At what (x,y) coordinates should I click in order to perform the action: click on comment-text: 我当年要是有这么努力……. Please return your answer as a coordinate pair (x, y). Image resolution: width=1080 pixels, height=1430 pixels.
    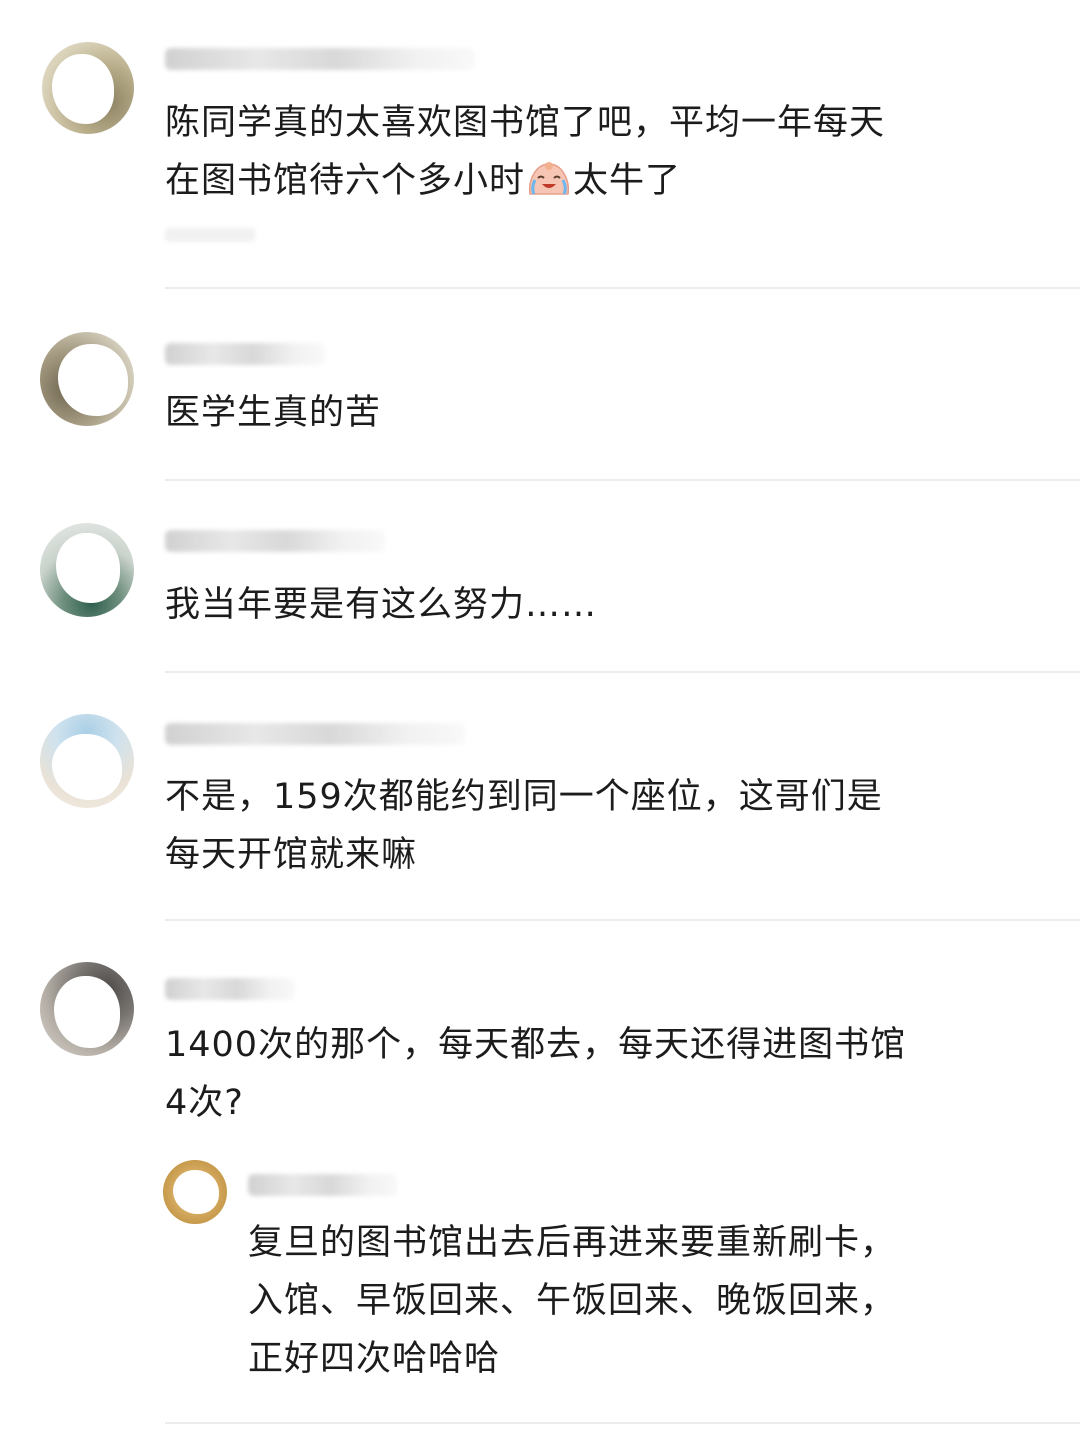
    Looking at the image, I should click on (381, 605).